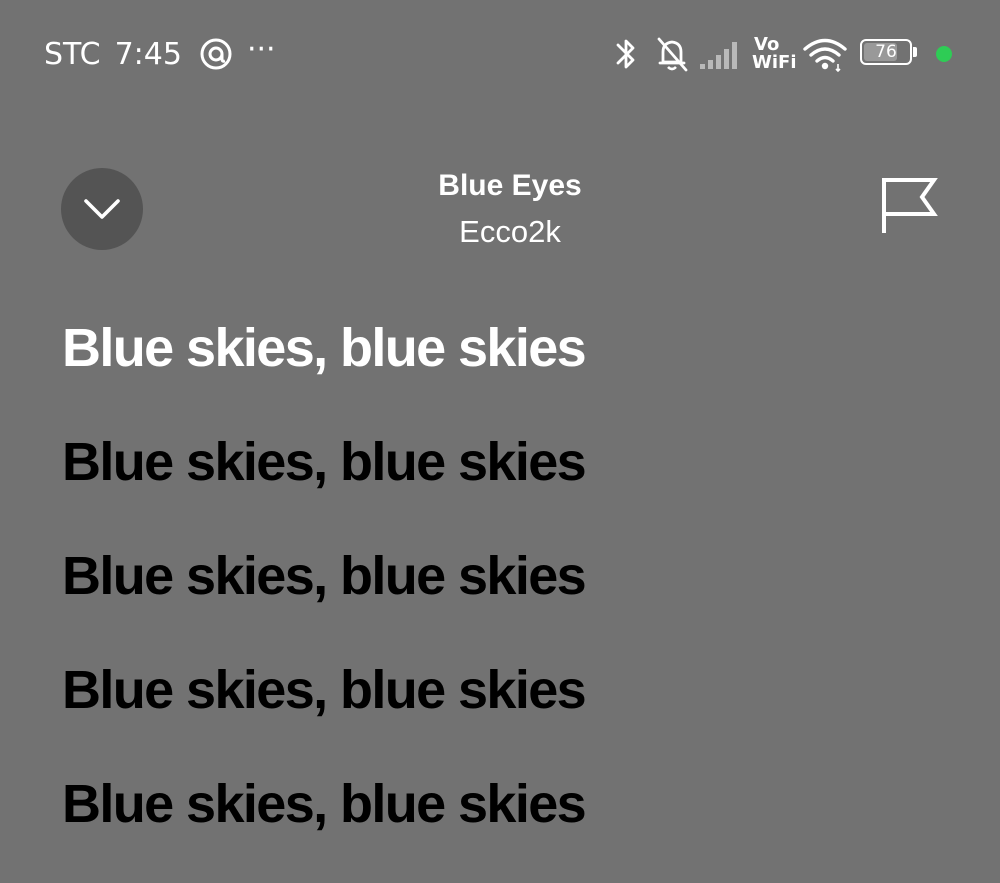 Image resolution: width=1000 pixels, height=883 pixels. I want to click on report-lyrics-button, so click(909, 207).